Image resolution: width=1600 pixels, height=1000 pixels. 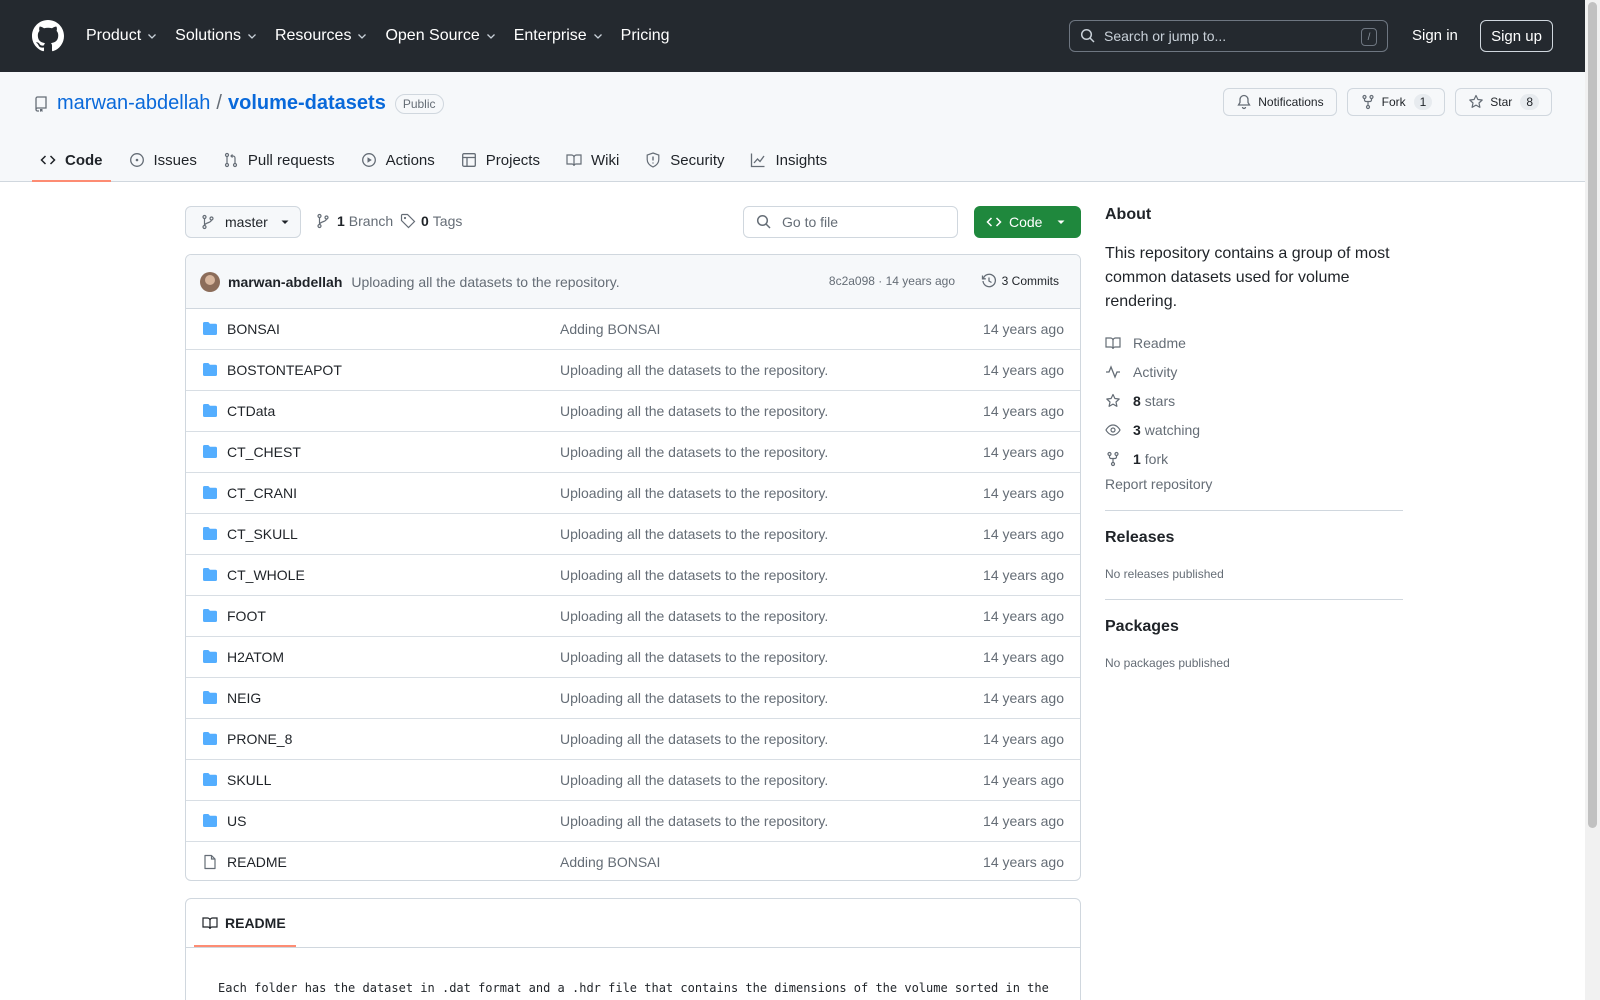 I want to click on file-name-link: BOSTONTEAPOT, so click(x=284, y=370).